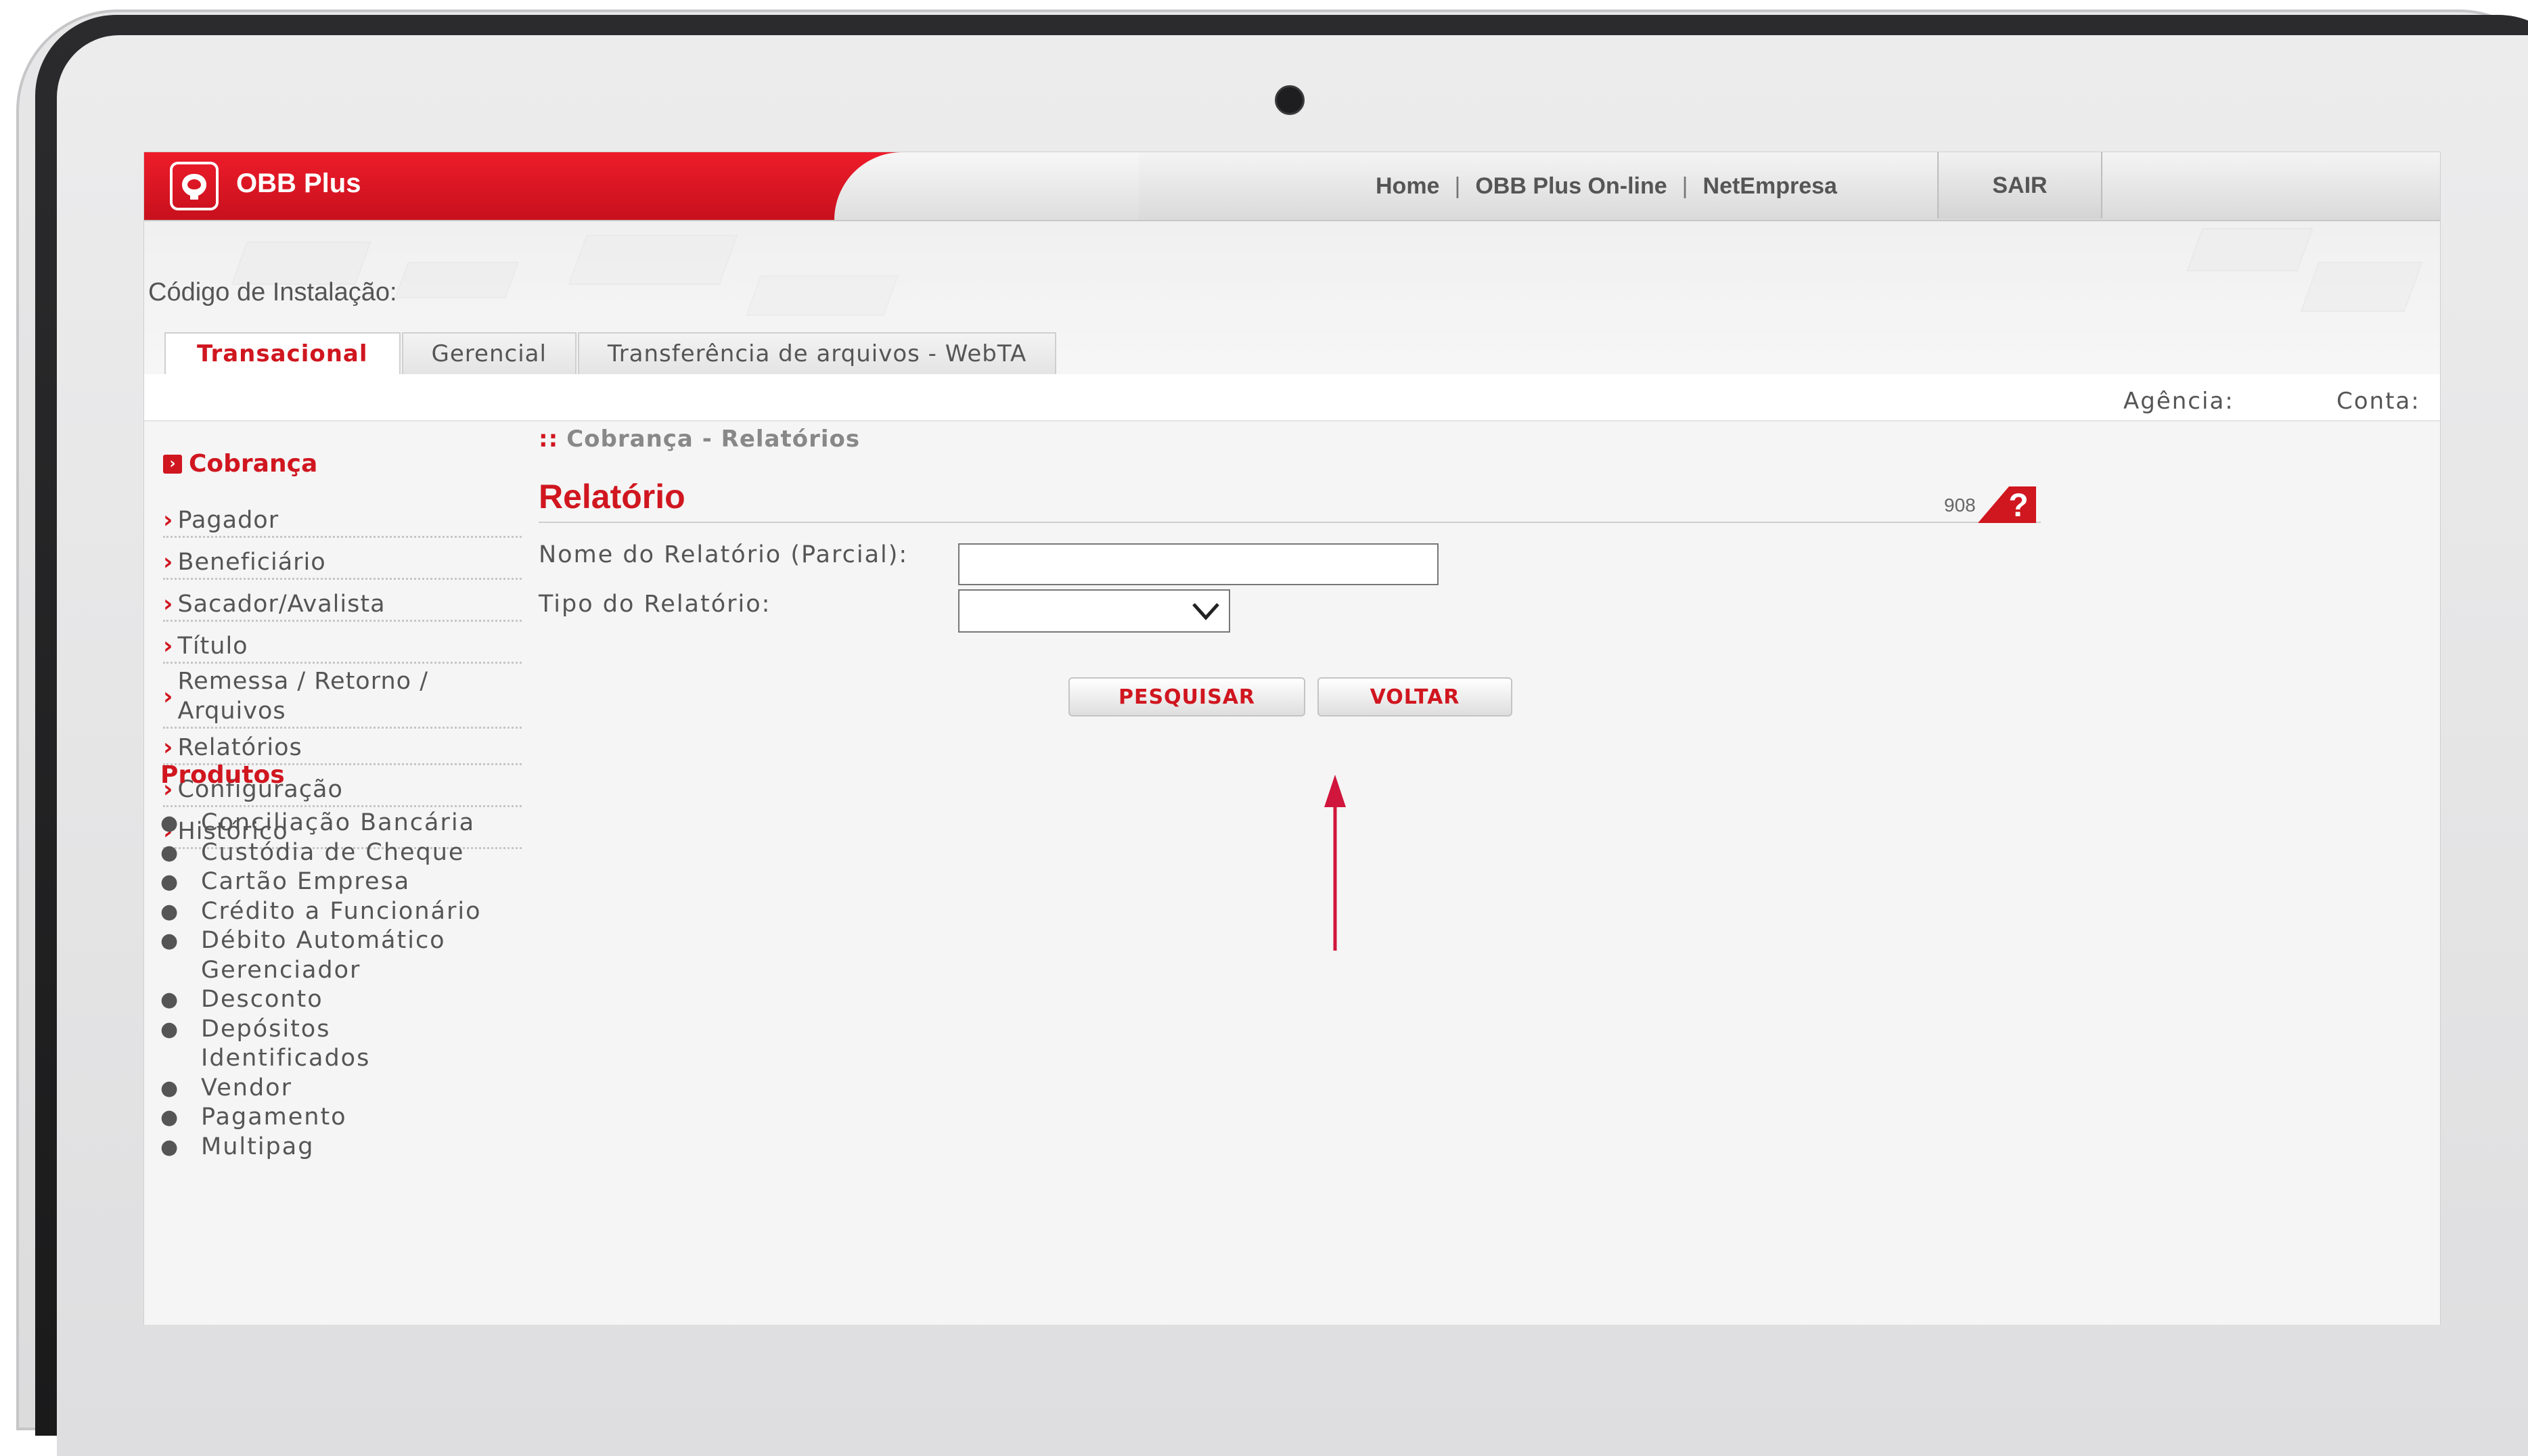 This screenshot has height=1456, width=2528. What do you see at coordinates (2020, 186) in the screenshot?
I see `logout-button: SAIR` at bounding box center [2020, 186].